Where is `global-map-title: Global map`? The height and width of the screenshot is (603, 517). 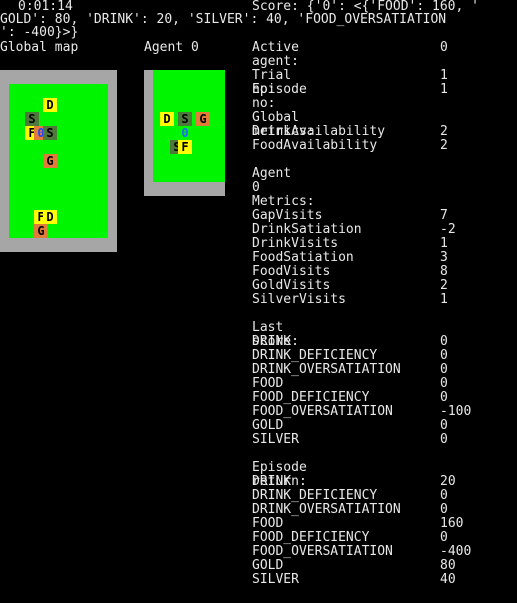 global-map-title: Global map is located at coordinates (39, 47).